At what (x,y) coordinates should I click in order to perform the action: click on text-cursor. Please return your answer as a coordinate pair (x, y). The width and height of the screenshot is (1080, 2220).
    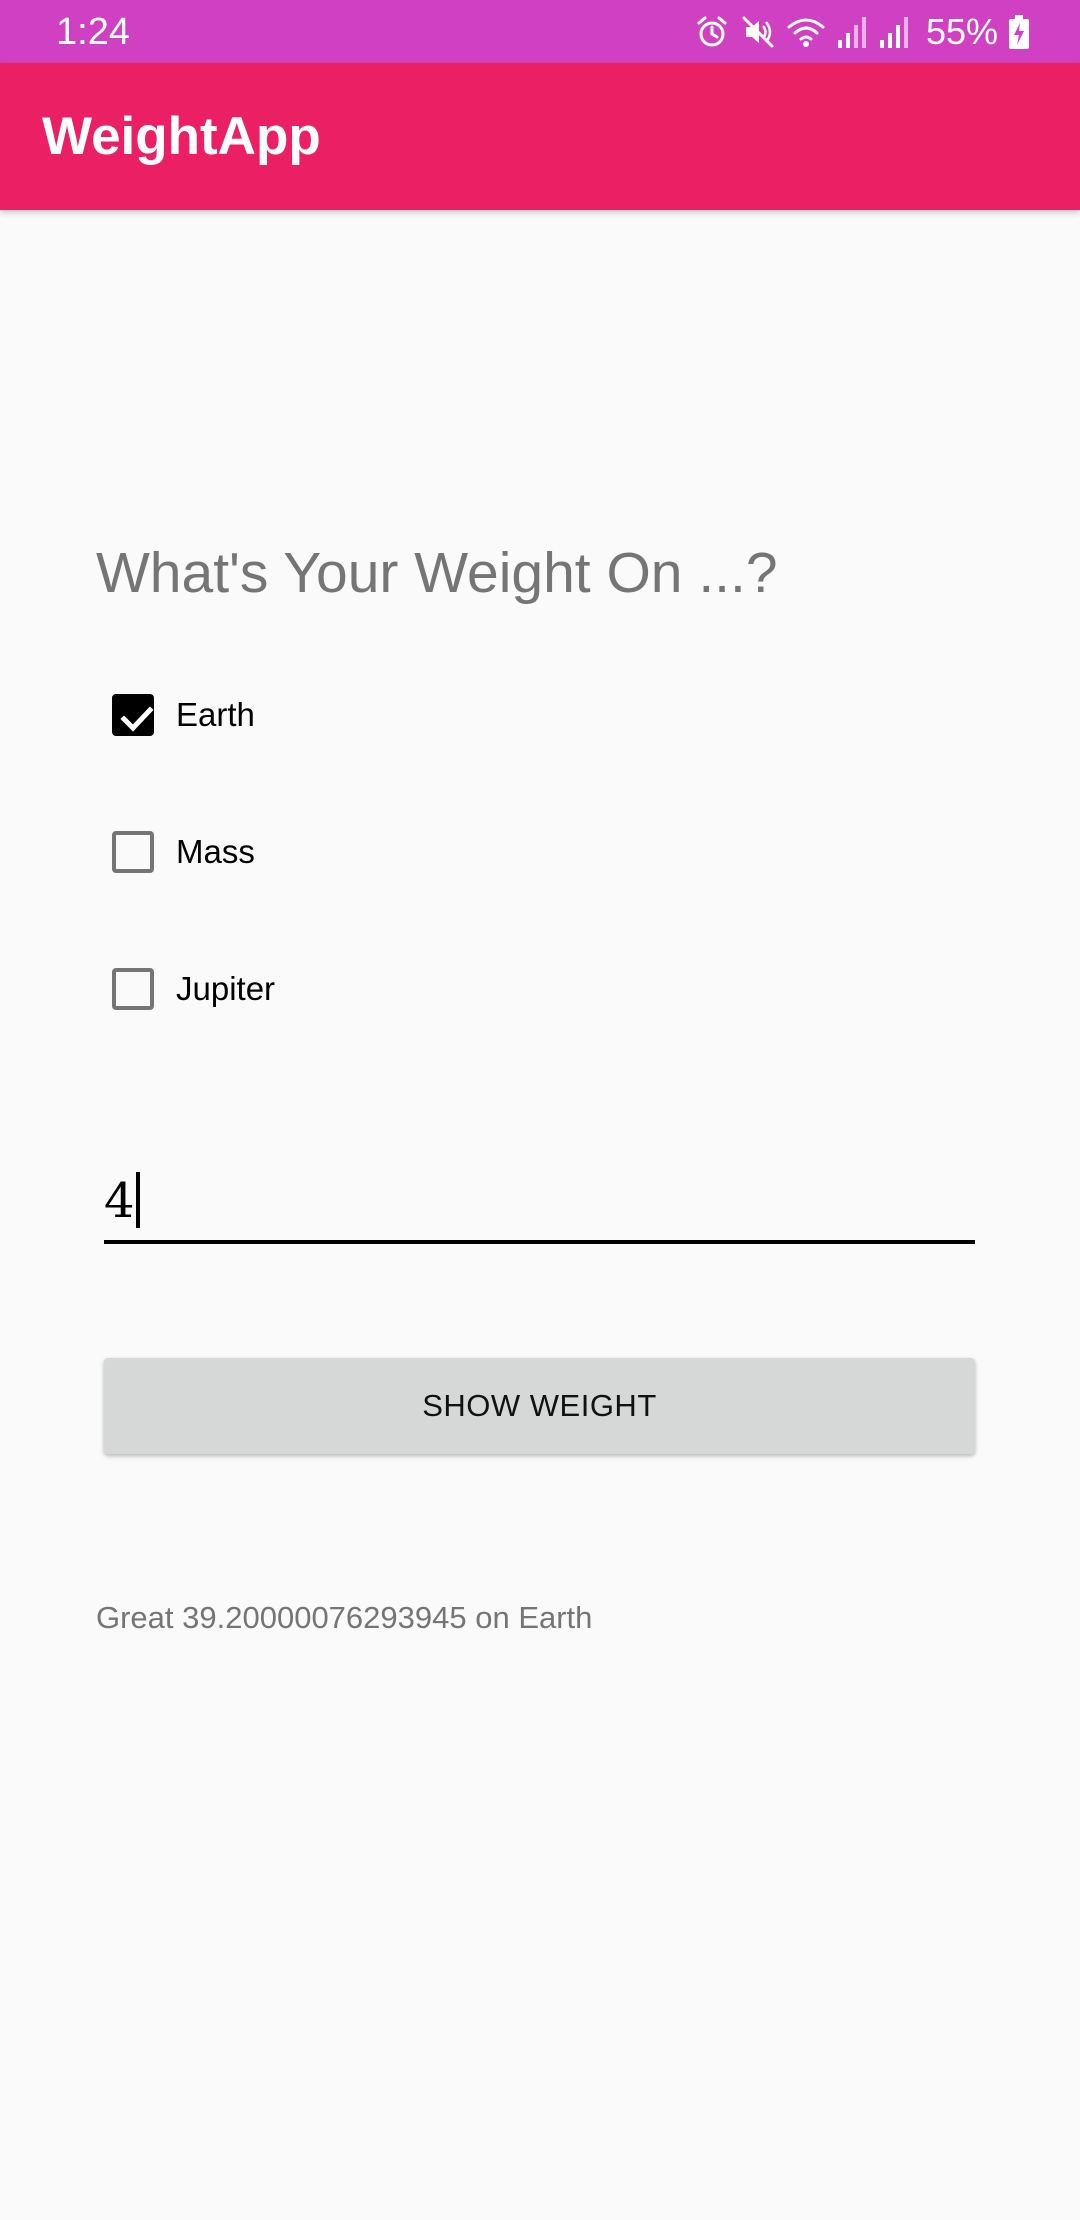
    Looking at the image, I should click on (137, 1200).